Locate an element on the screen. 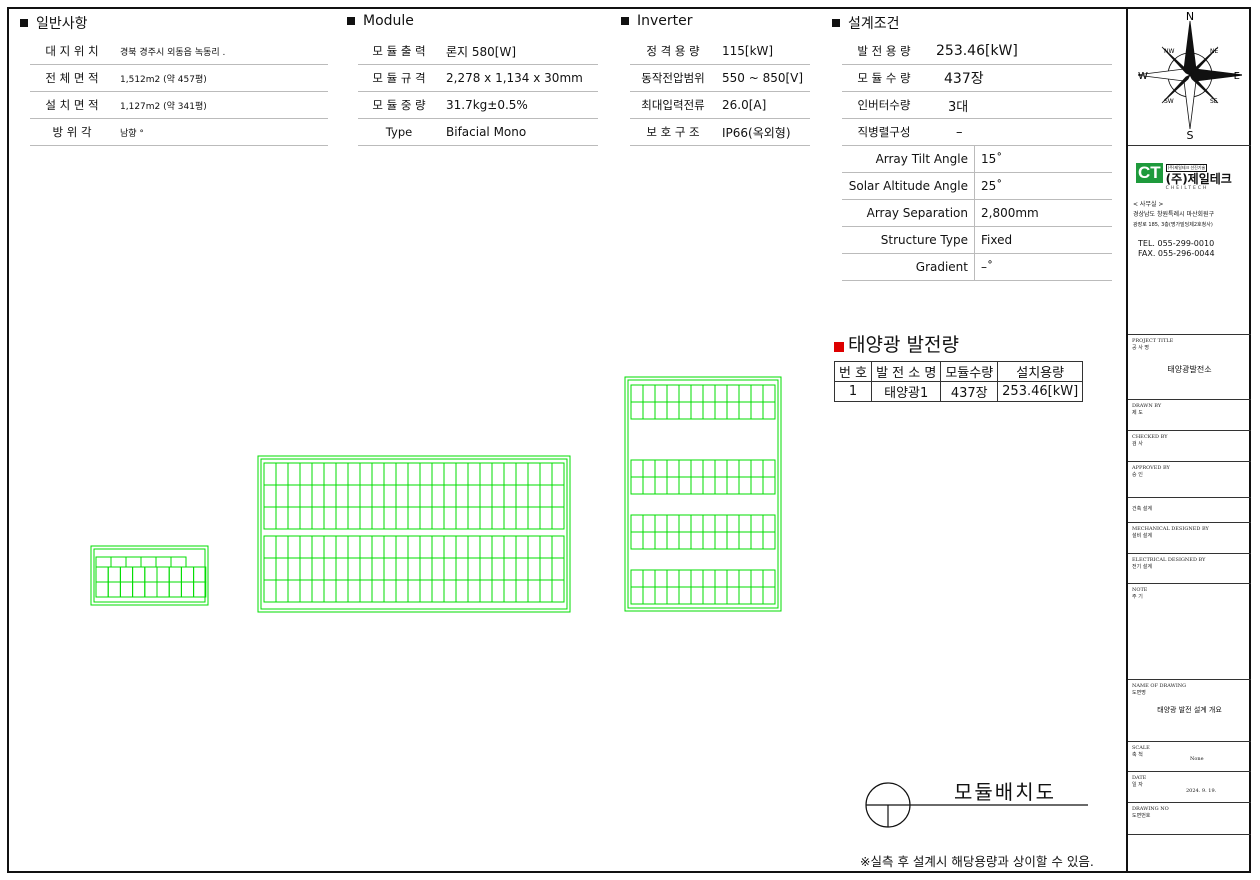 Image resolution: width=1260 pixels, height=880 pixels. compass-w: W is located at coordinates (1143, 76).